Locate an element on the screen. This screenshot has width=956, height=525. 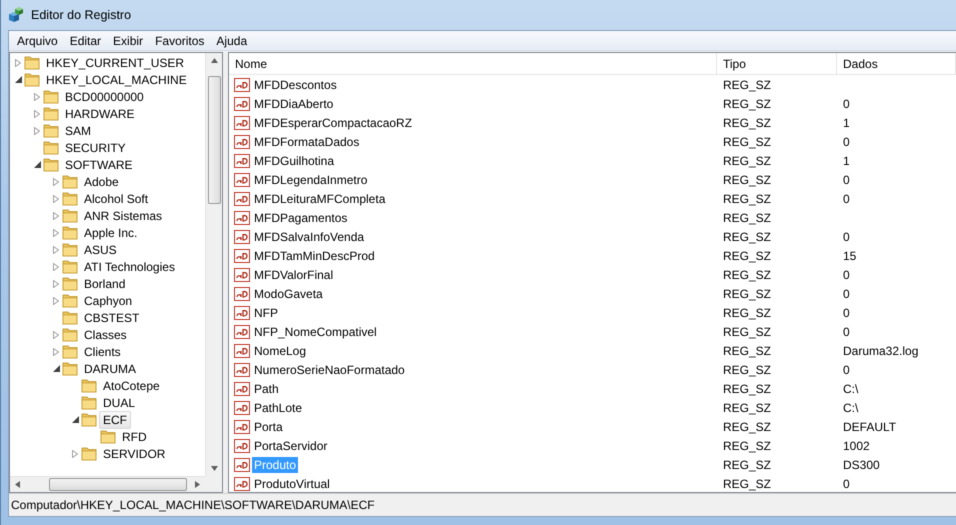
value-name: MFDSalvaInfoVenda is located at coordinates (309, 236).